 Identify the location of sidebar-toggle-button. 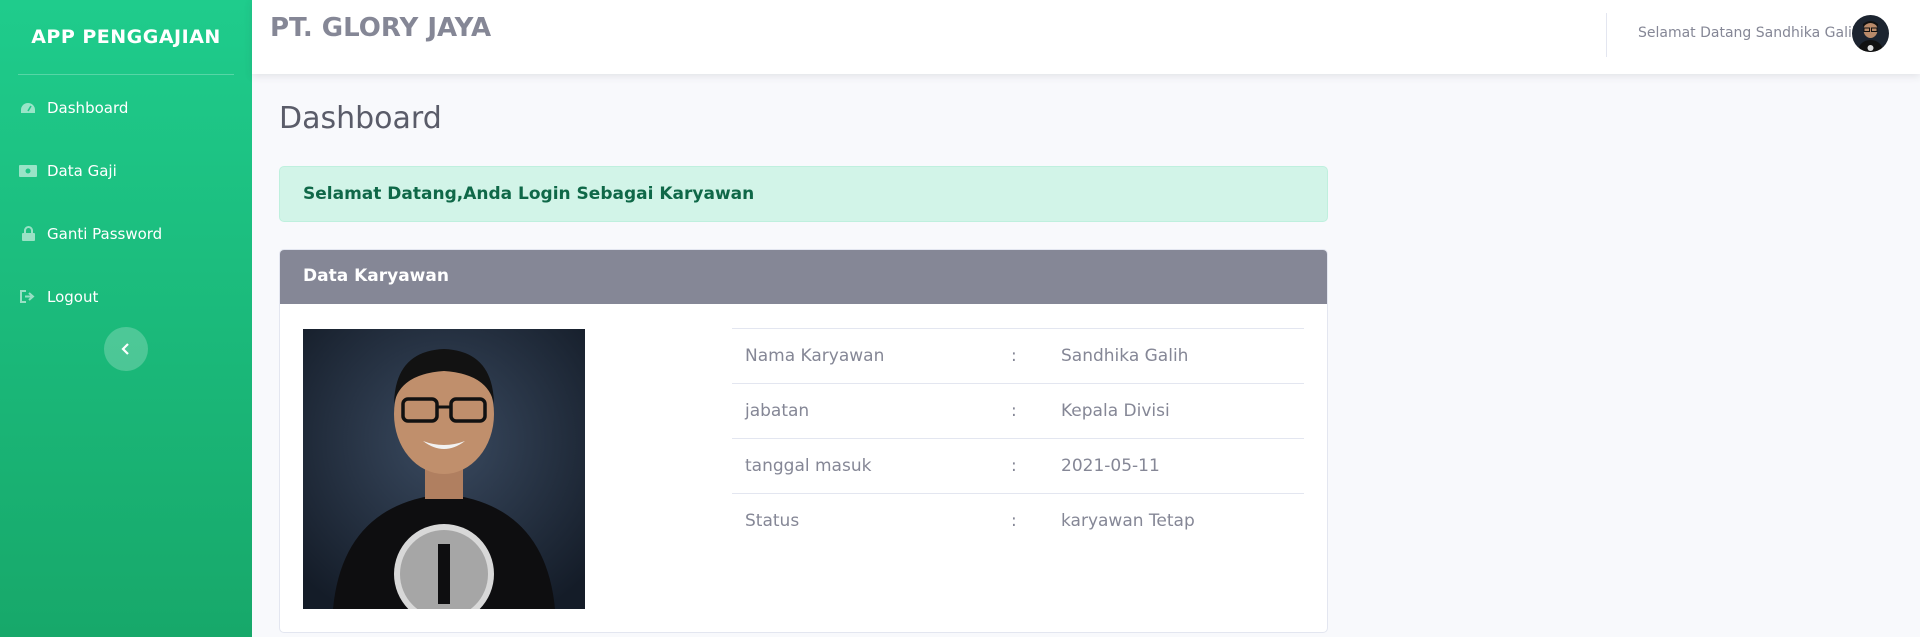
(126, 349).